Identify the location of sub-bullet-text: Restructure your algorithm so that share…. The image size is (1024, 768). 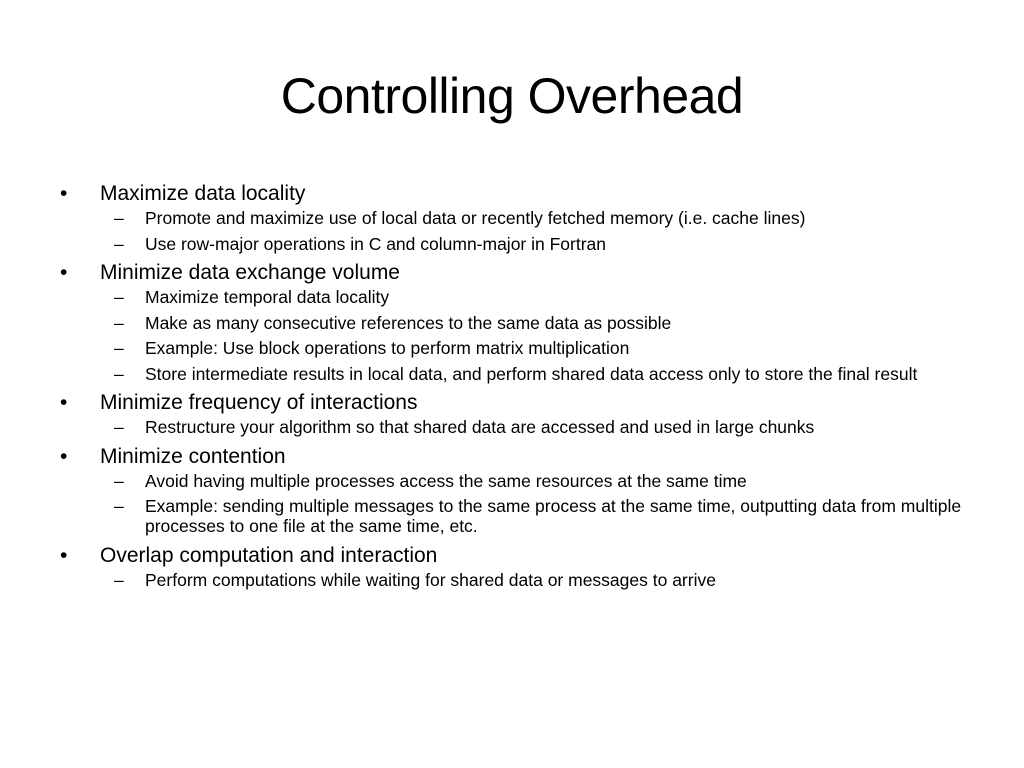
(480, 427).